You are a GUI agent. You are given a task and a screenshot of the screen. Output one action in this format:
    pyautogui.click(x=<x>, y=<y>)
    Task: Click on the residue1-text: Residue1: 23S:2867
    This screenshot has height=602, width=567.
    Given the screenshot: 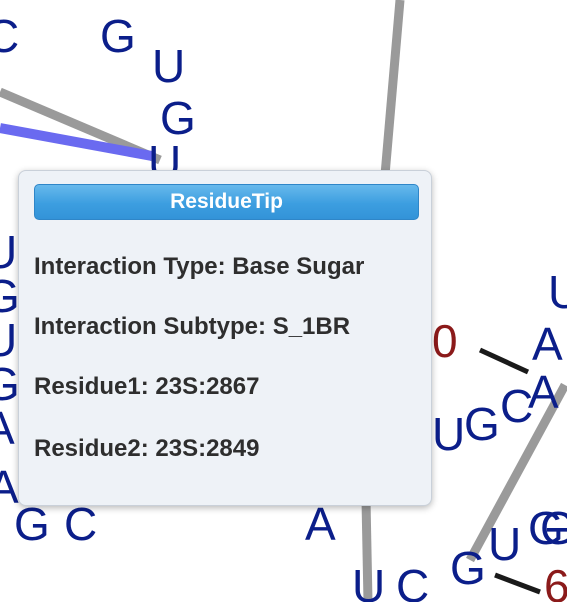 What is the action you would take?
    pyautogui.click(x=147, y=386)
    